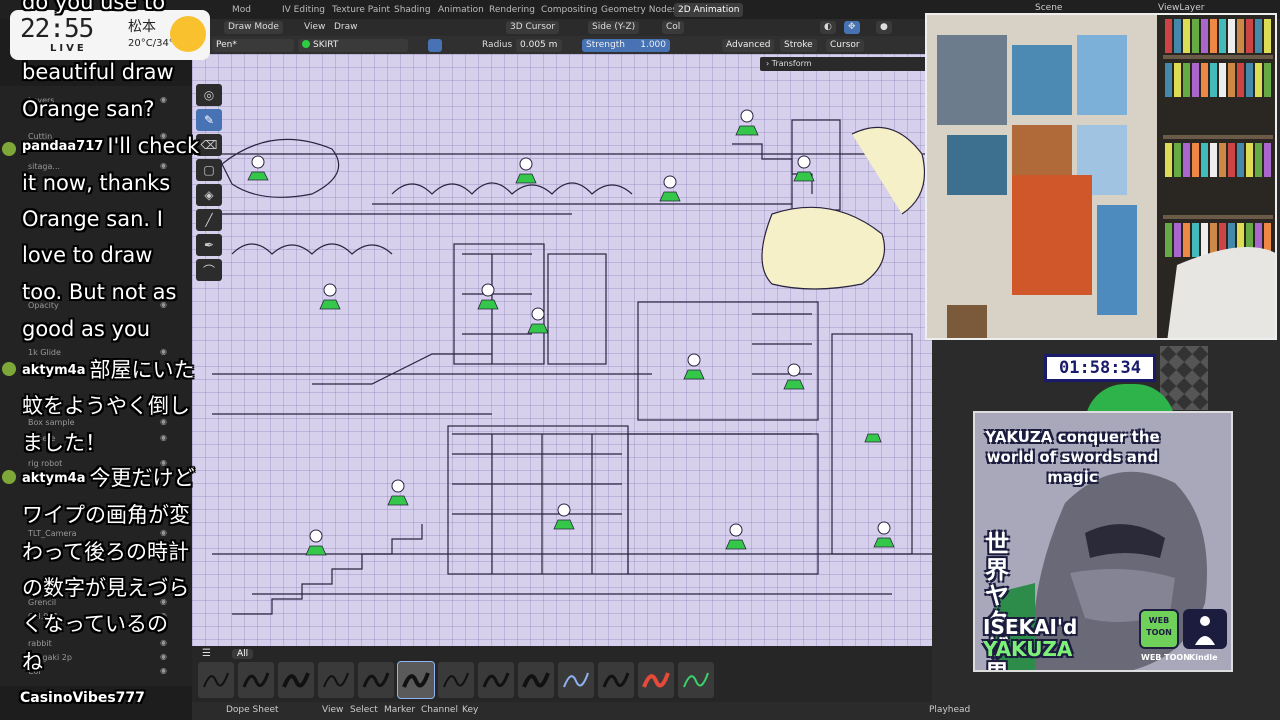 The height and width of the screenshot is (720, 1280). Describe the element at coordinates (96, 183) in the screenshot. I see `chat-message: it now, thanks` at that location.